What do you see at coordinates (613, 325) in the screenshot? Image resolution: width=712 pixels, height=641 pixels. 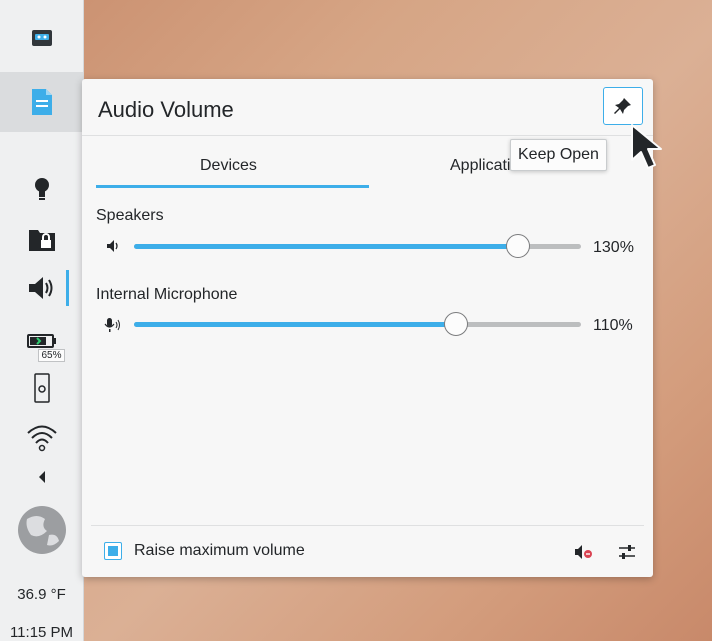 I see `microphone-volume-percent: 110%` at bounding box center [613, 325].